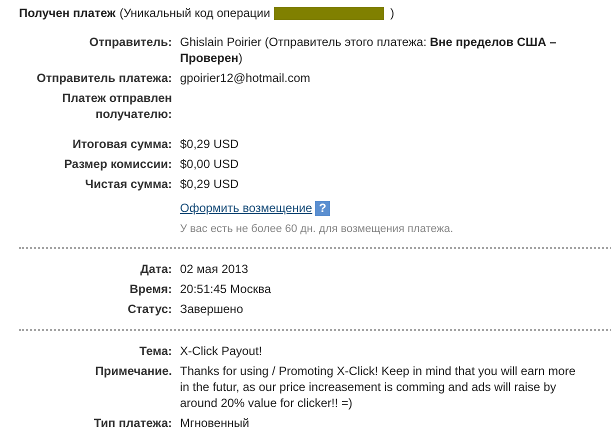 This screenshot has height=428, width=611. What do you see at coordinates (222, 351) in the screenshot?
I see `field-value: X-Click Payout!` at bounding box center [222, 351].